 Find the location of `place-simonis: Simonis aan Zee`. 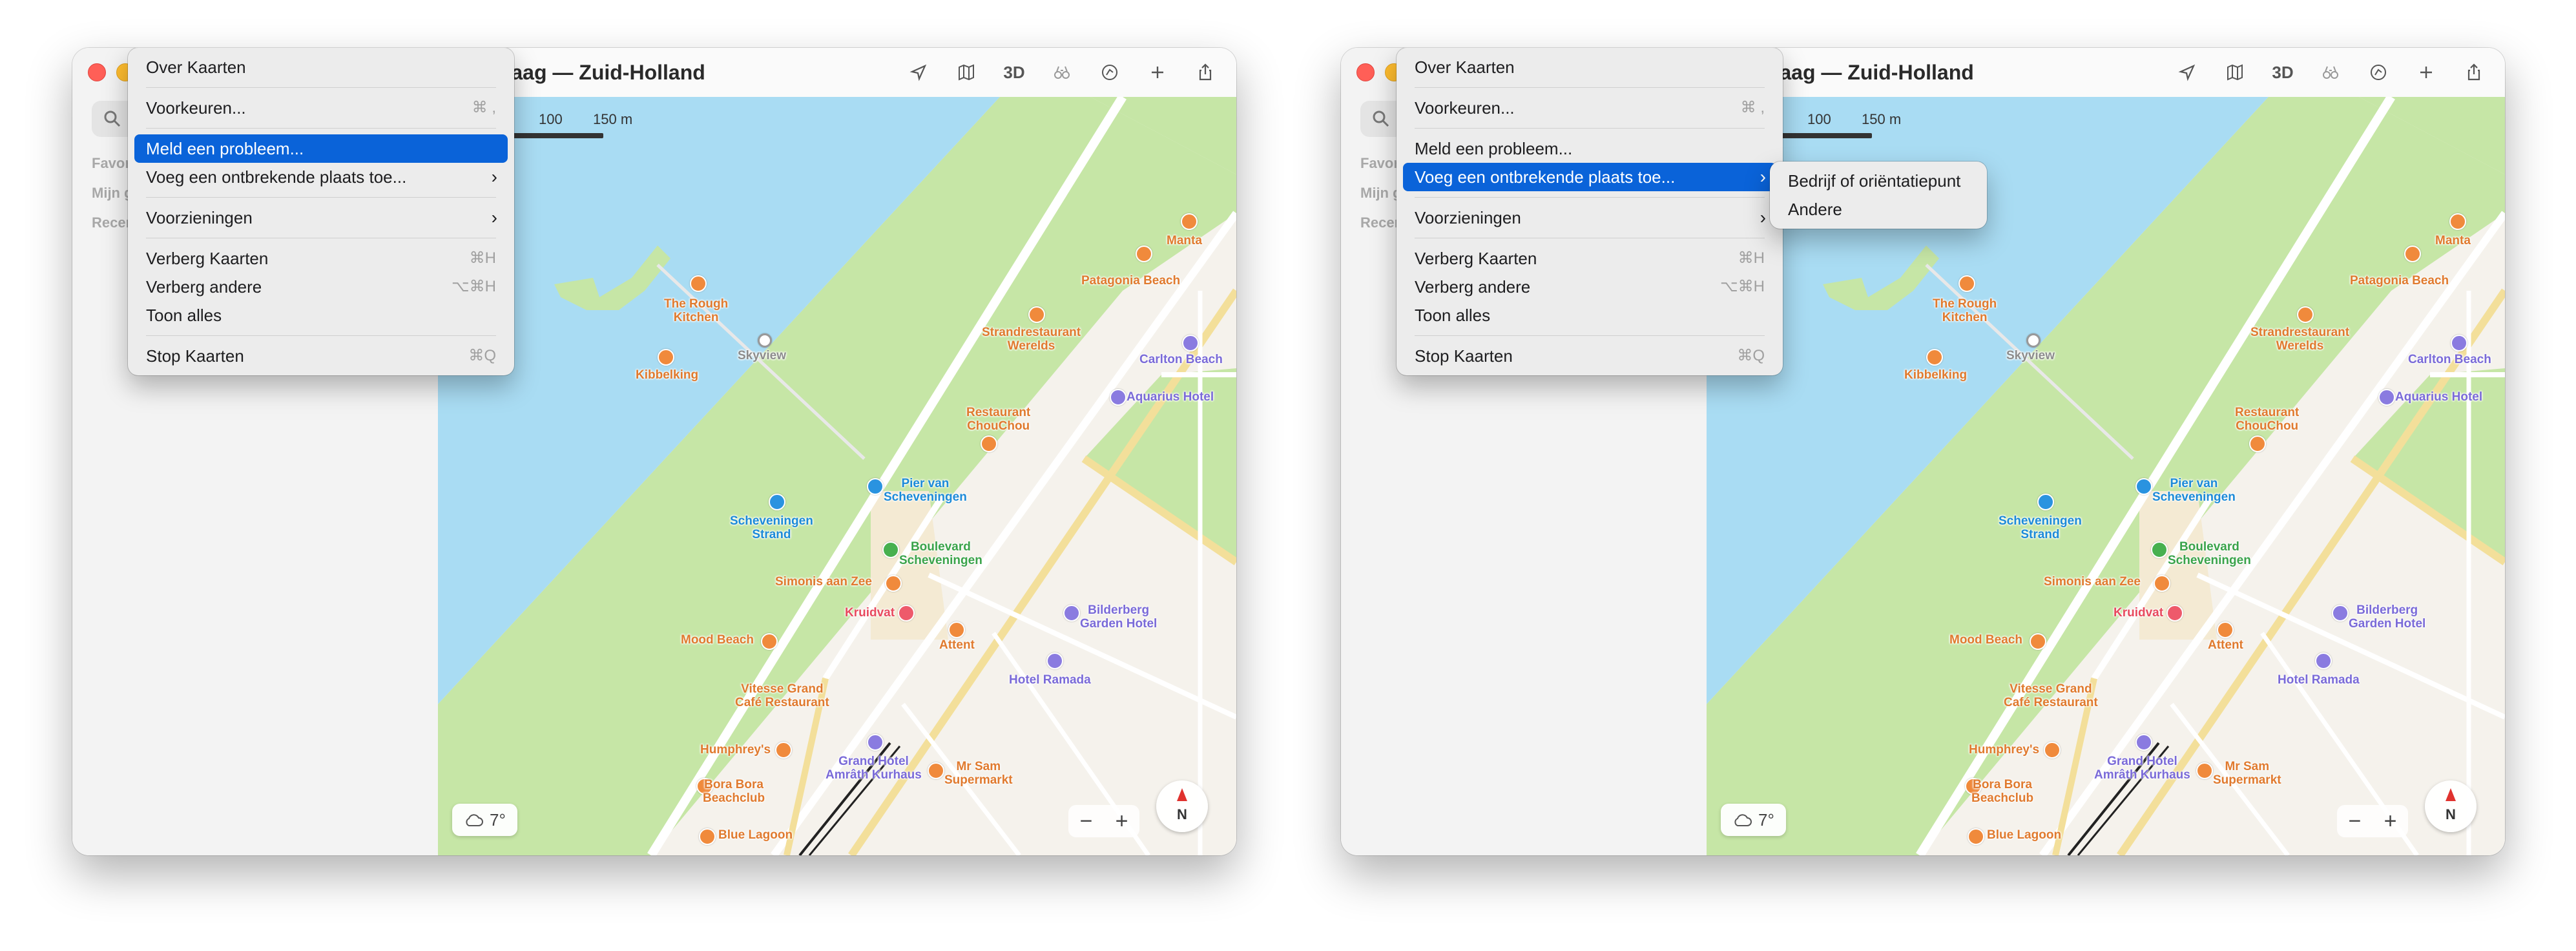

place-simonis: Simonis aan Zee is located at coordinates (2092, 582).